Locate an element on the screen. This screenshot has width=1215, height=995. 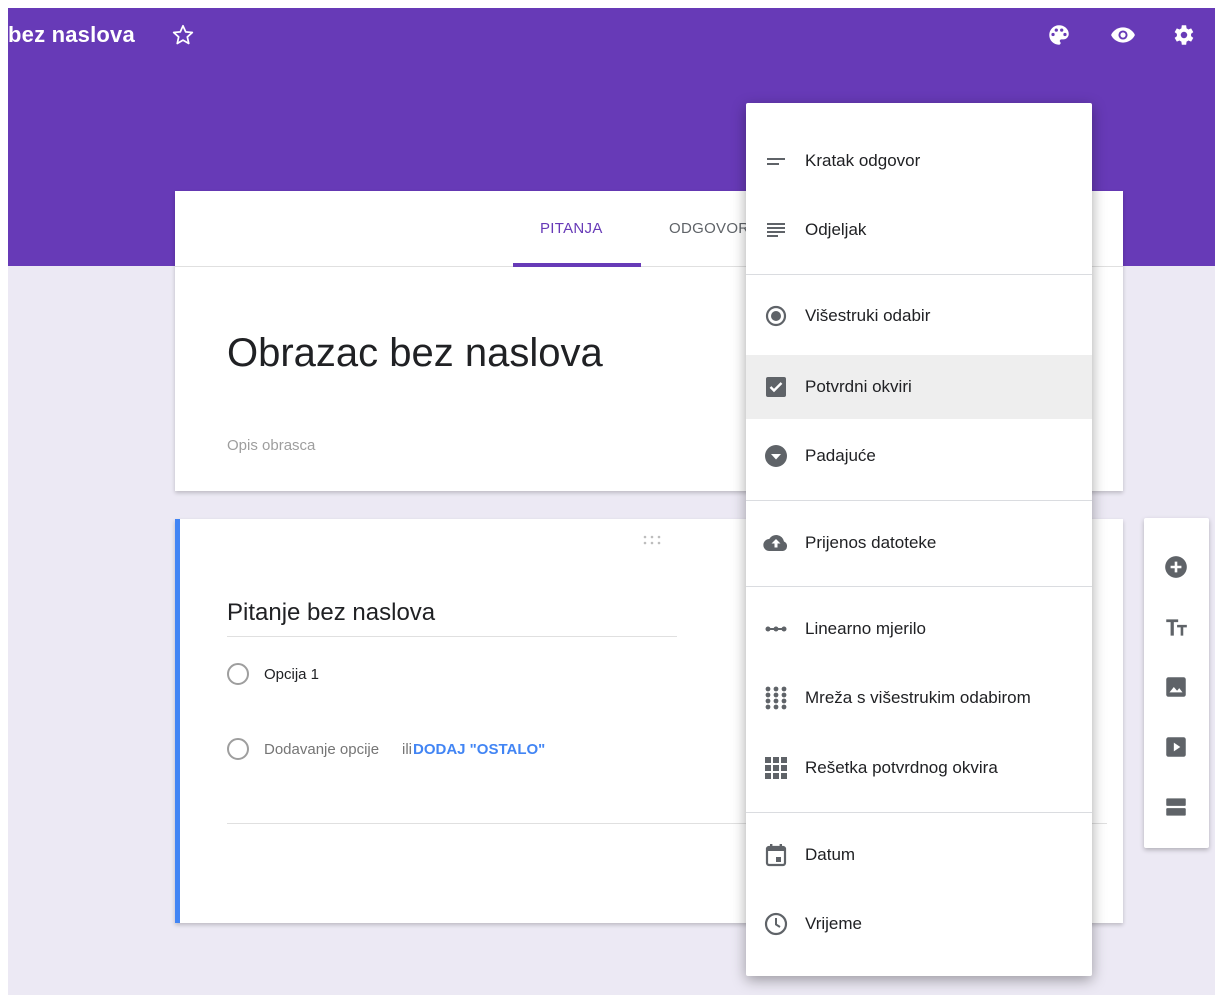
tab-questions: PITANJA is located at coordinates (571, 228).